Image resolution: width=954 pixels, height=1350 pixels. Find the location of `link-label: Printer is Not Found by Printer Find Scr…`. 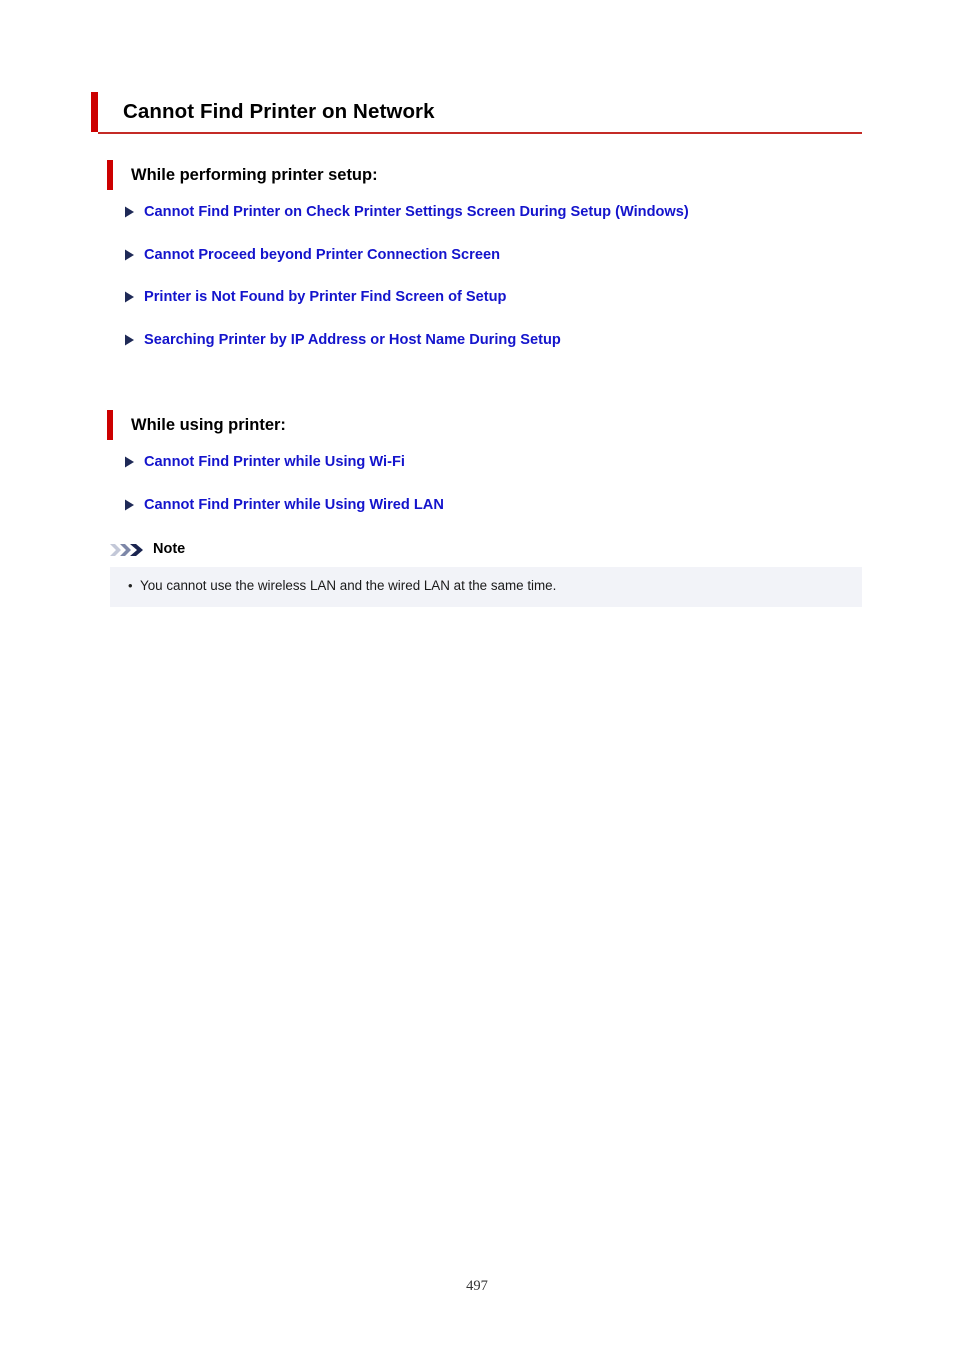

link-label: Printer is Not Found by Printer Find Scr… is located at coordinates (325, 297).